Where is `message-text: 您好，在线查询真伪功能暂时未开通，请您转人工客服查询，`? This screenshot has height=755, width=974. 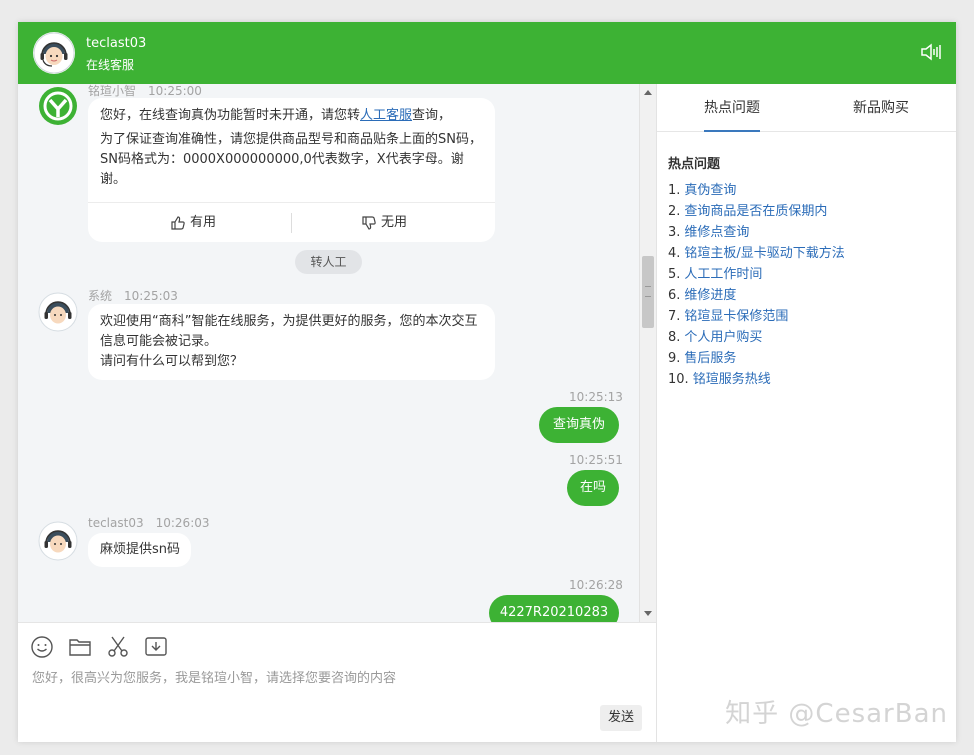
message-text: 您好，在线查询真伪功能暂时未开通，请您转人工客服查询， is located at coordinates (293, 116).